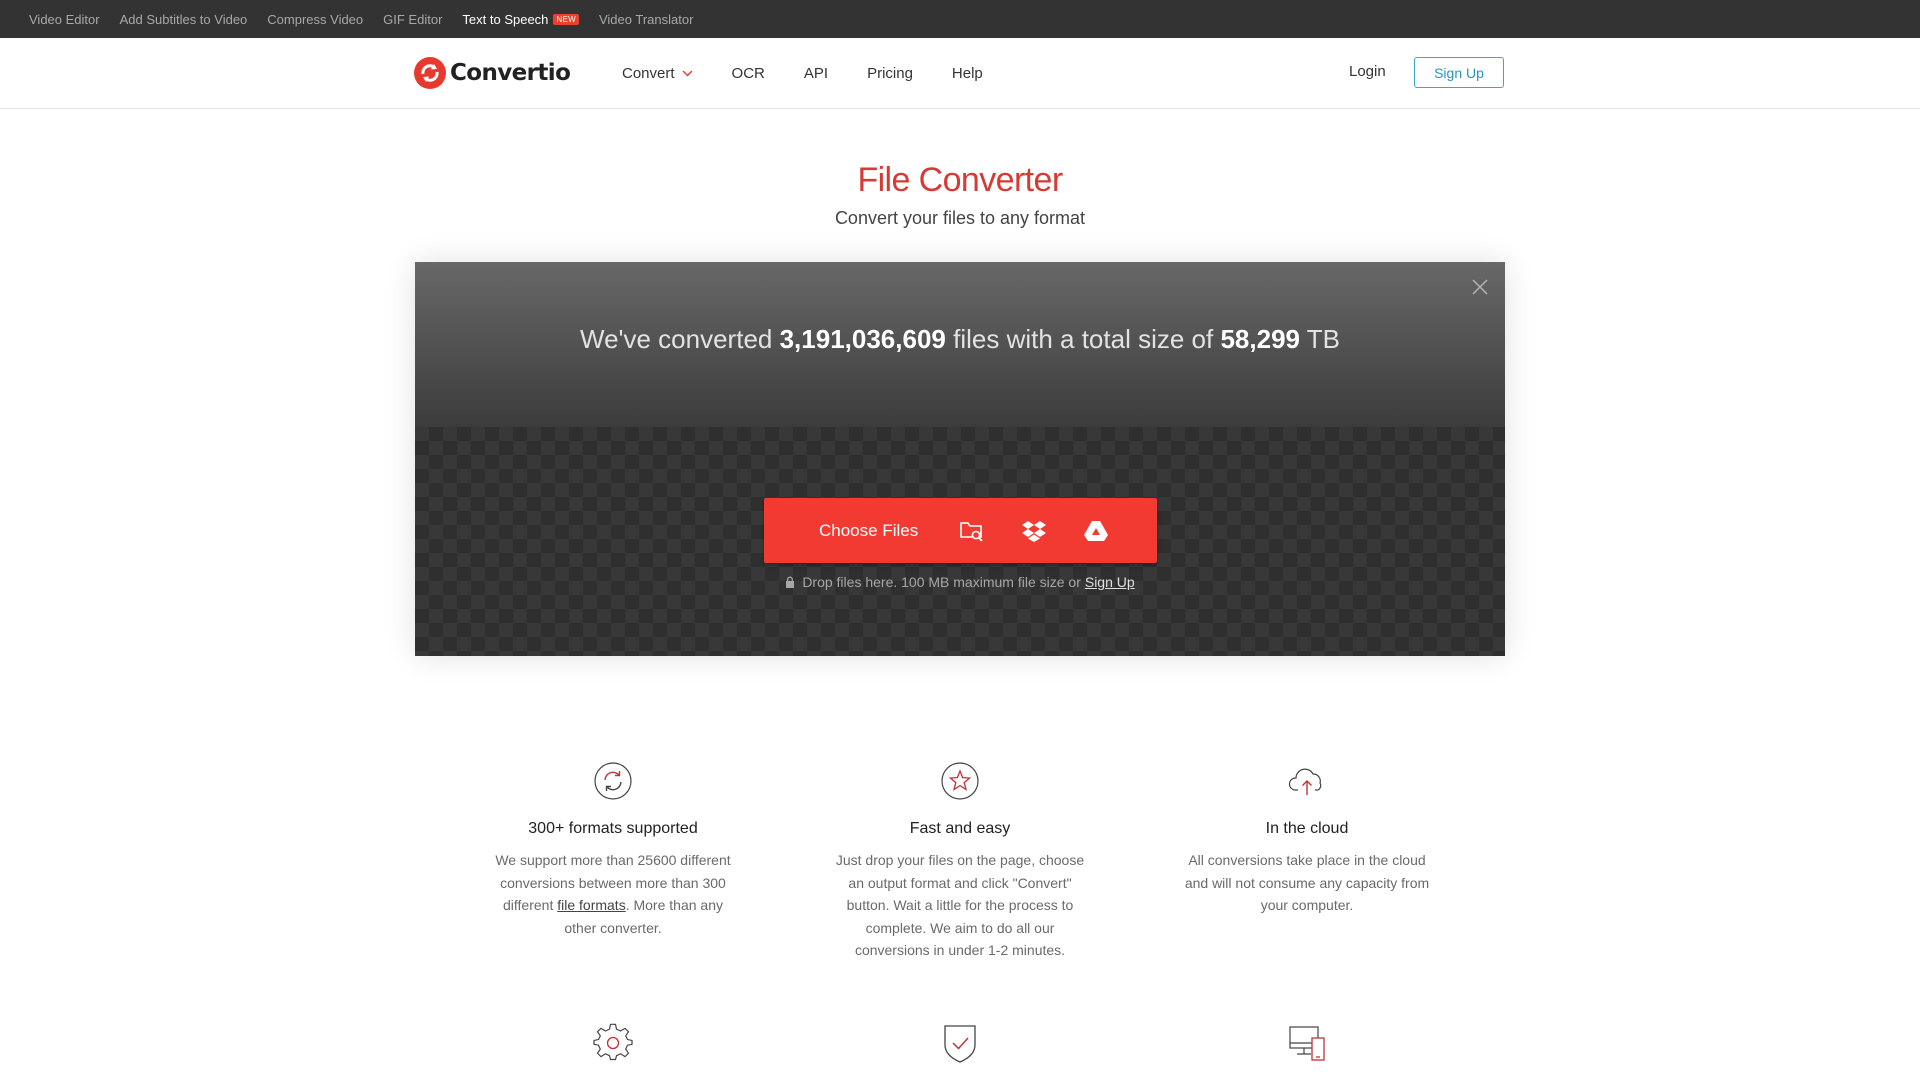 This screenshot has height=1080, width=1920. I want to click on choose-files-label: Choose Files, so click(869, 530).